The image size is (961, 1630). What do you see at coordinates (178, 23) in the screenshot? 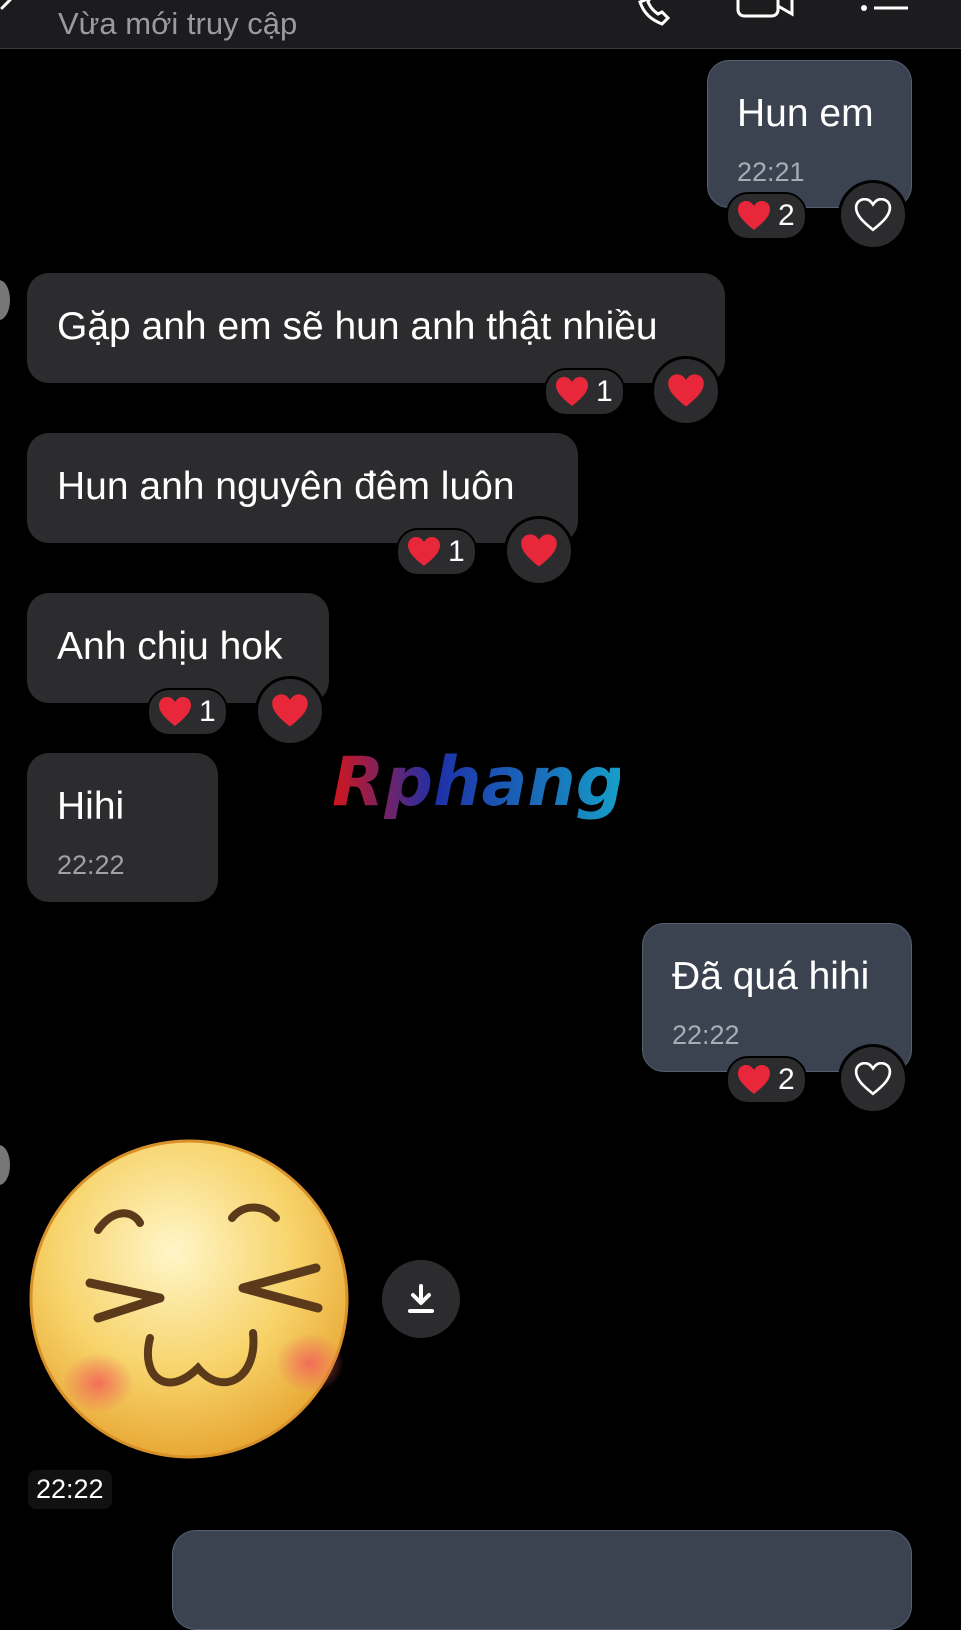
I see `contact-status: Vừa mới truy cập` at bounding box center [178, 23].